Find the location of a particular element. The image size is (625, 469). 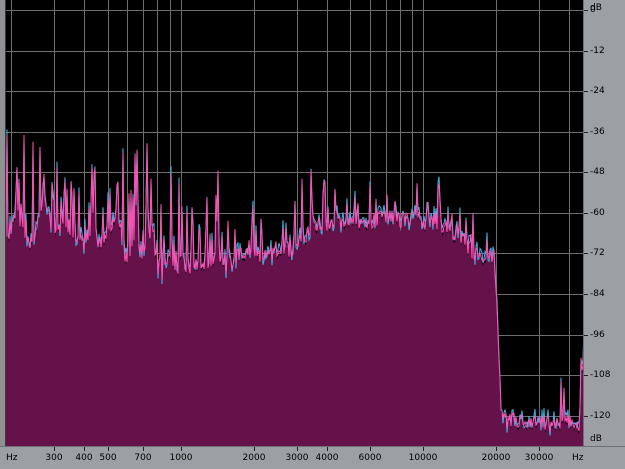

db-tick-label: -60 is located at coordinates (597, 213).